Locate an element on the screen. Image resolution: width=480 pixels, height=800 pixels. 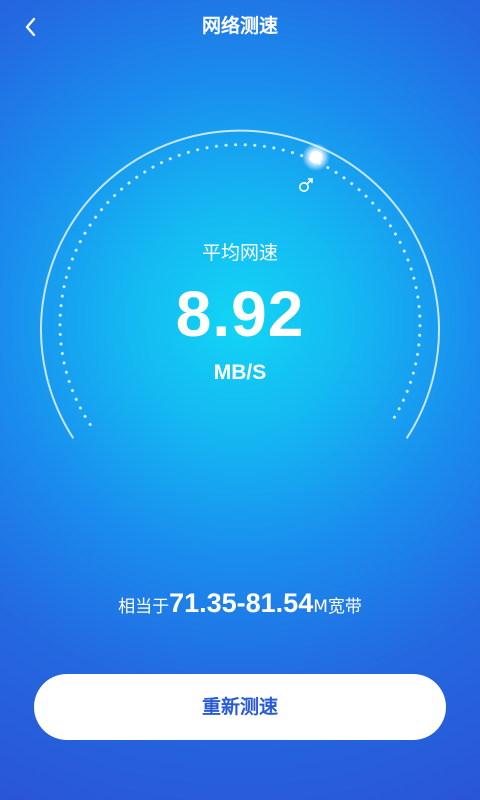
bandwidth-equivalent: 相当于71.35-81.54M宽带 is located at coordinates (240, 603).